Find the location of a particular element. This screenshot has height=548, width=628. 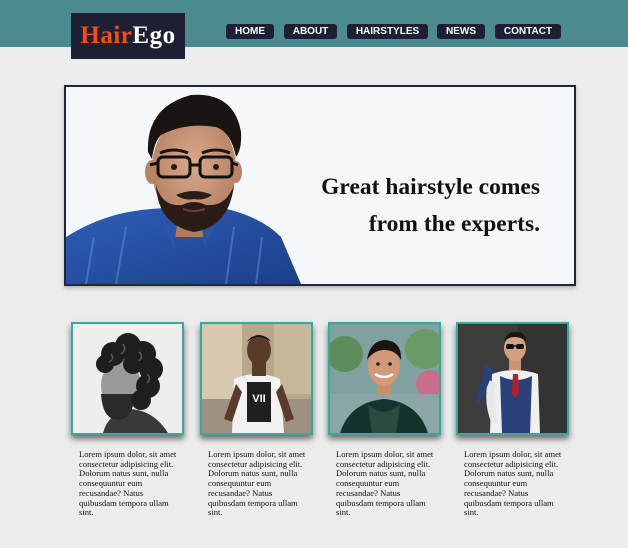

nav-home-button: HOME is located at coordinates (250, 31).